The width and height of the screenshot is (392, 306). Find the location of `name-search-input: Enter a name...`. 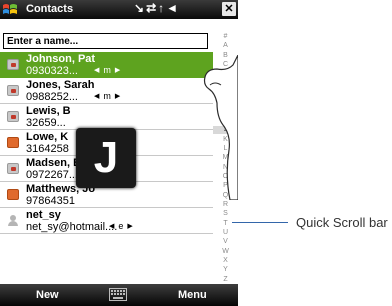

name-search-input: Enter a name... is located at coordinates (105, 41).